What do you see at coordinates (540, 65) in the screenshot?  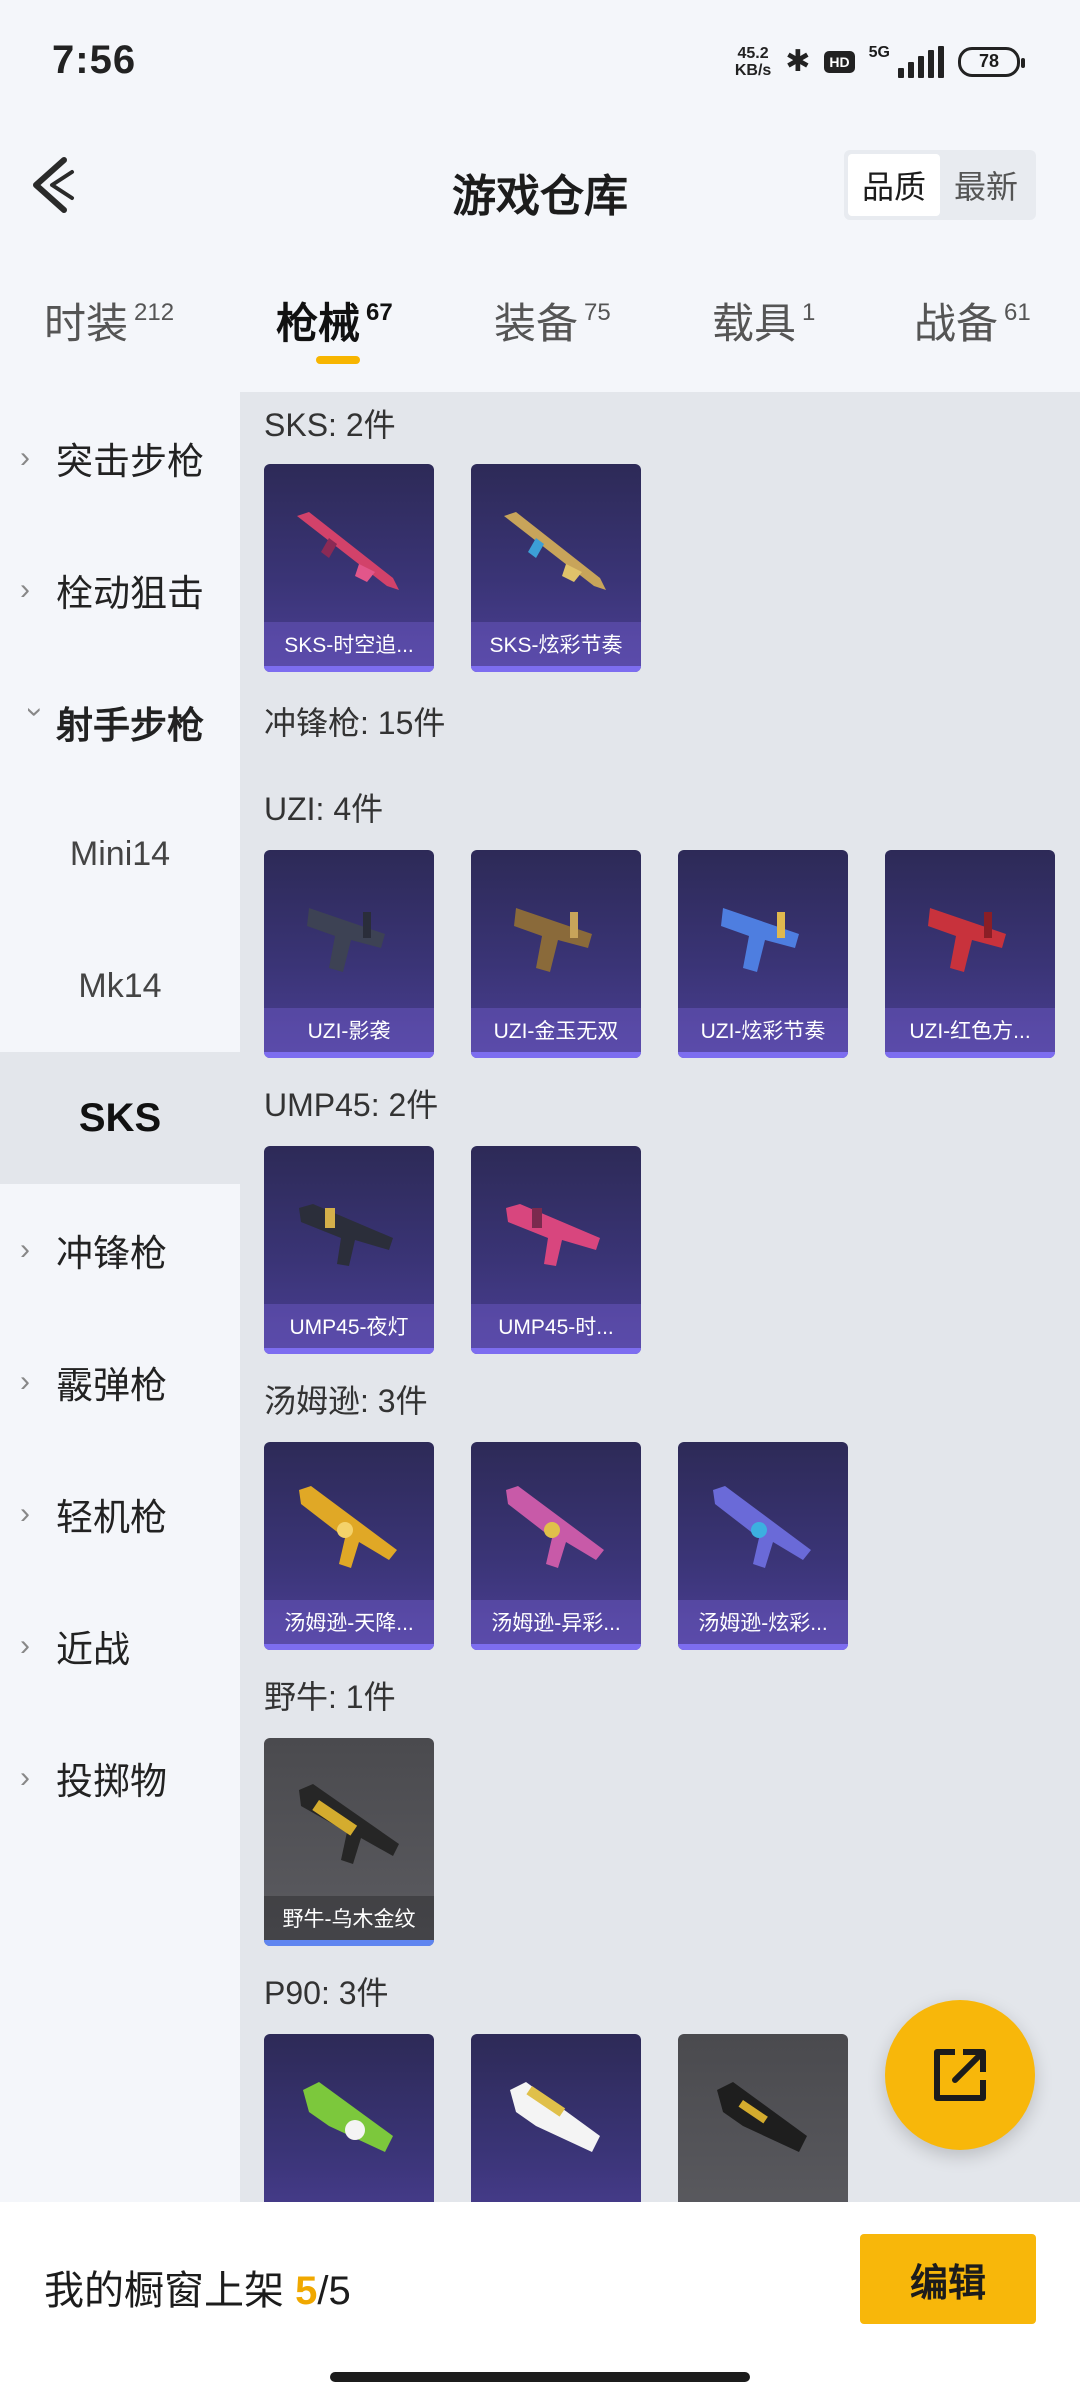 I see `status-bar: 7:56 45.2 KB/s ✱ HD 5G 78` at bounding box center [540, 65].